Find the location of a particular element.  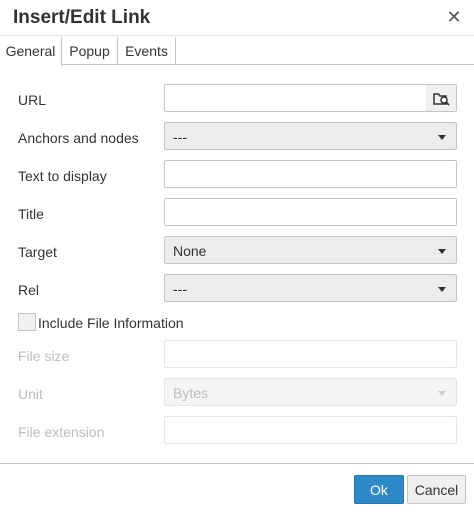

tab-popup: Popup is located at coordinates (90, 51).